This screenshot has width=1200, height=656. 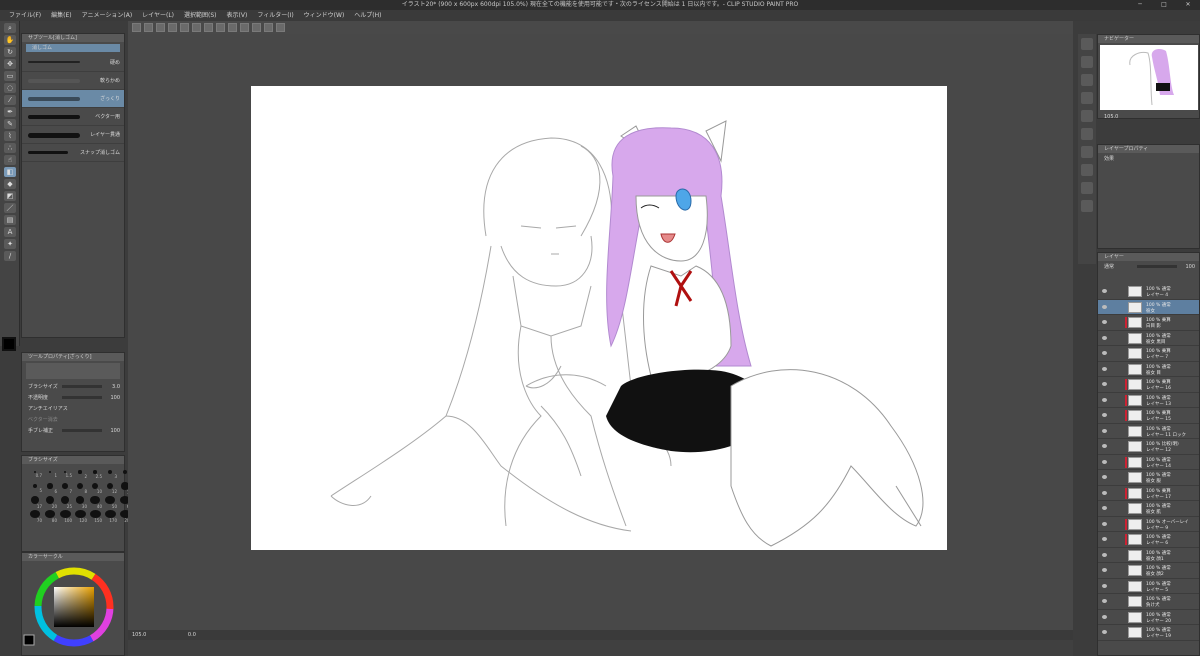 I want to click on brush-size-cell: 5, so click(x=35, y=488).